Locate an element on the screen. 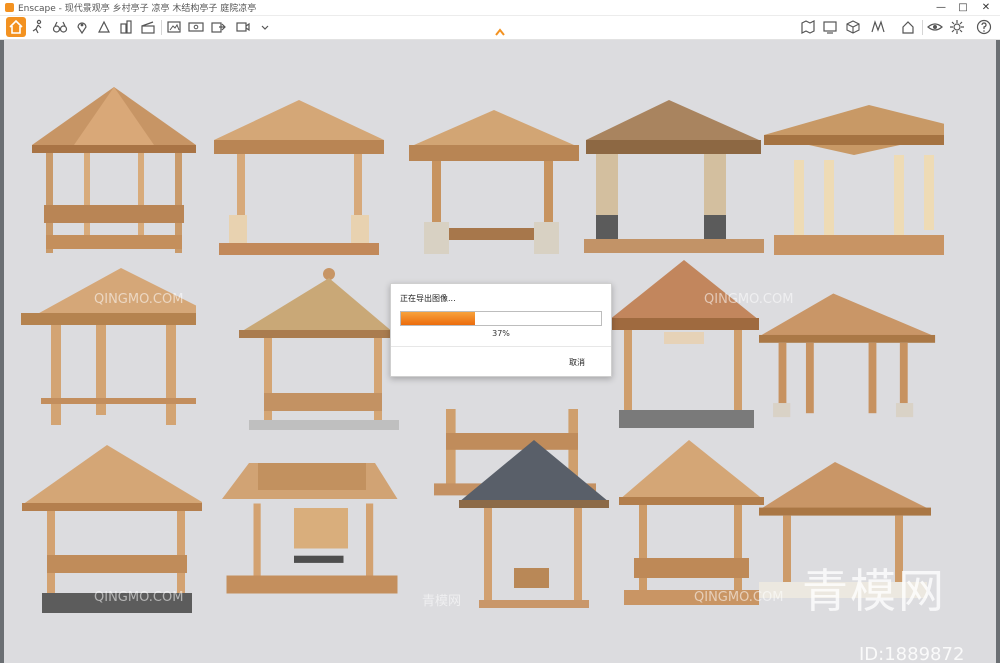 Image resolution: width=1000 pixels, height=663 pixels. help-button is located at coordinates (984, 27).